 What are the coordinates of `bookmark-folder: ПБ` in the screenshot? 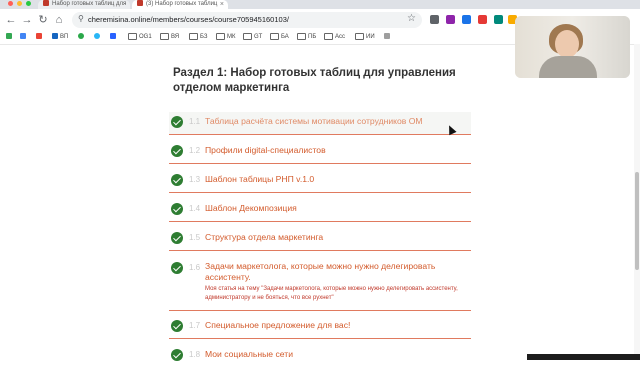 It's located at (306, 37).